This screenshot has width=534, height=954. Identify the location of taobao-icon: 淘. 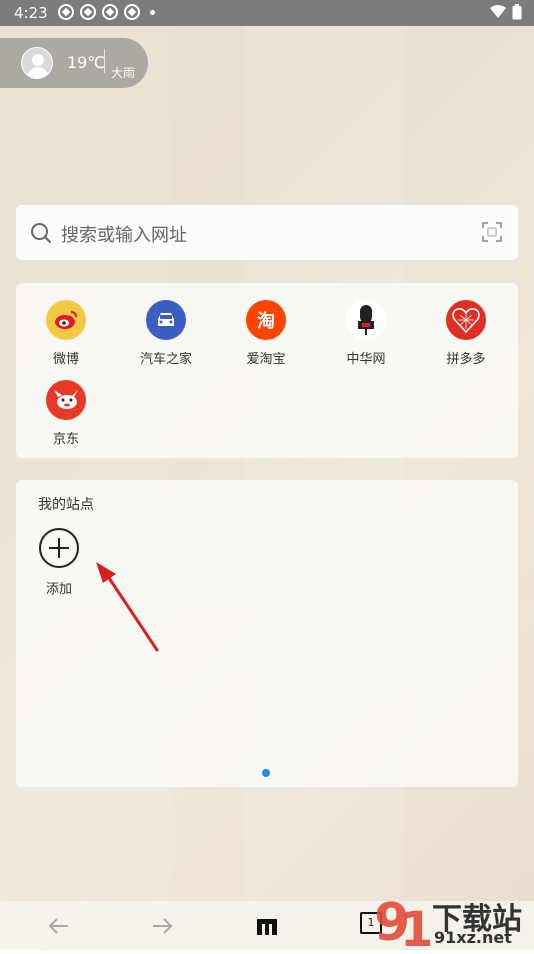
(266, 320).